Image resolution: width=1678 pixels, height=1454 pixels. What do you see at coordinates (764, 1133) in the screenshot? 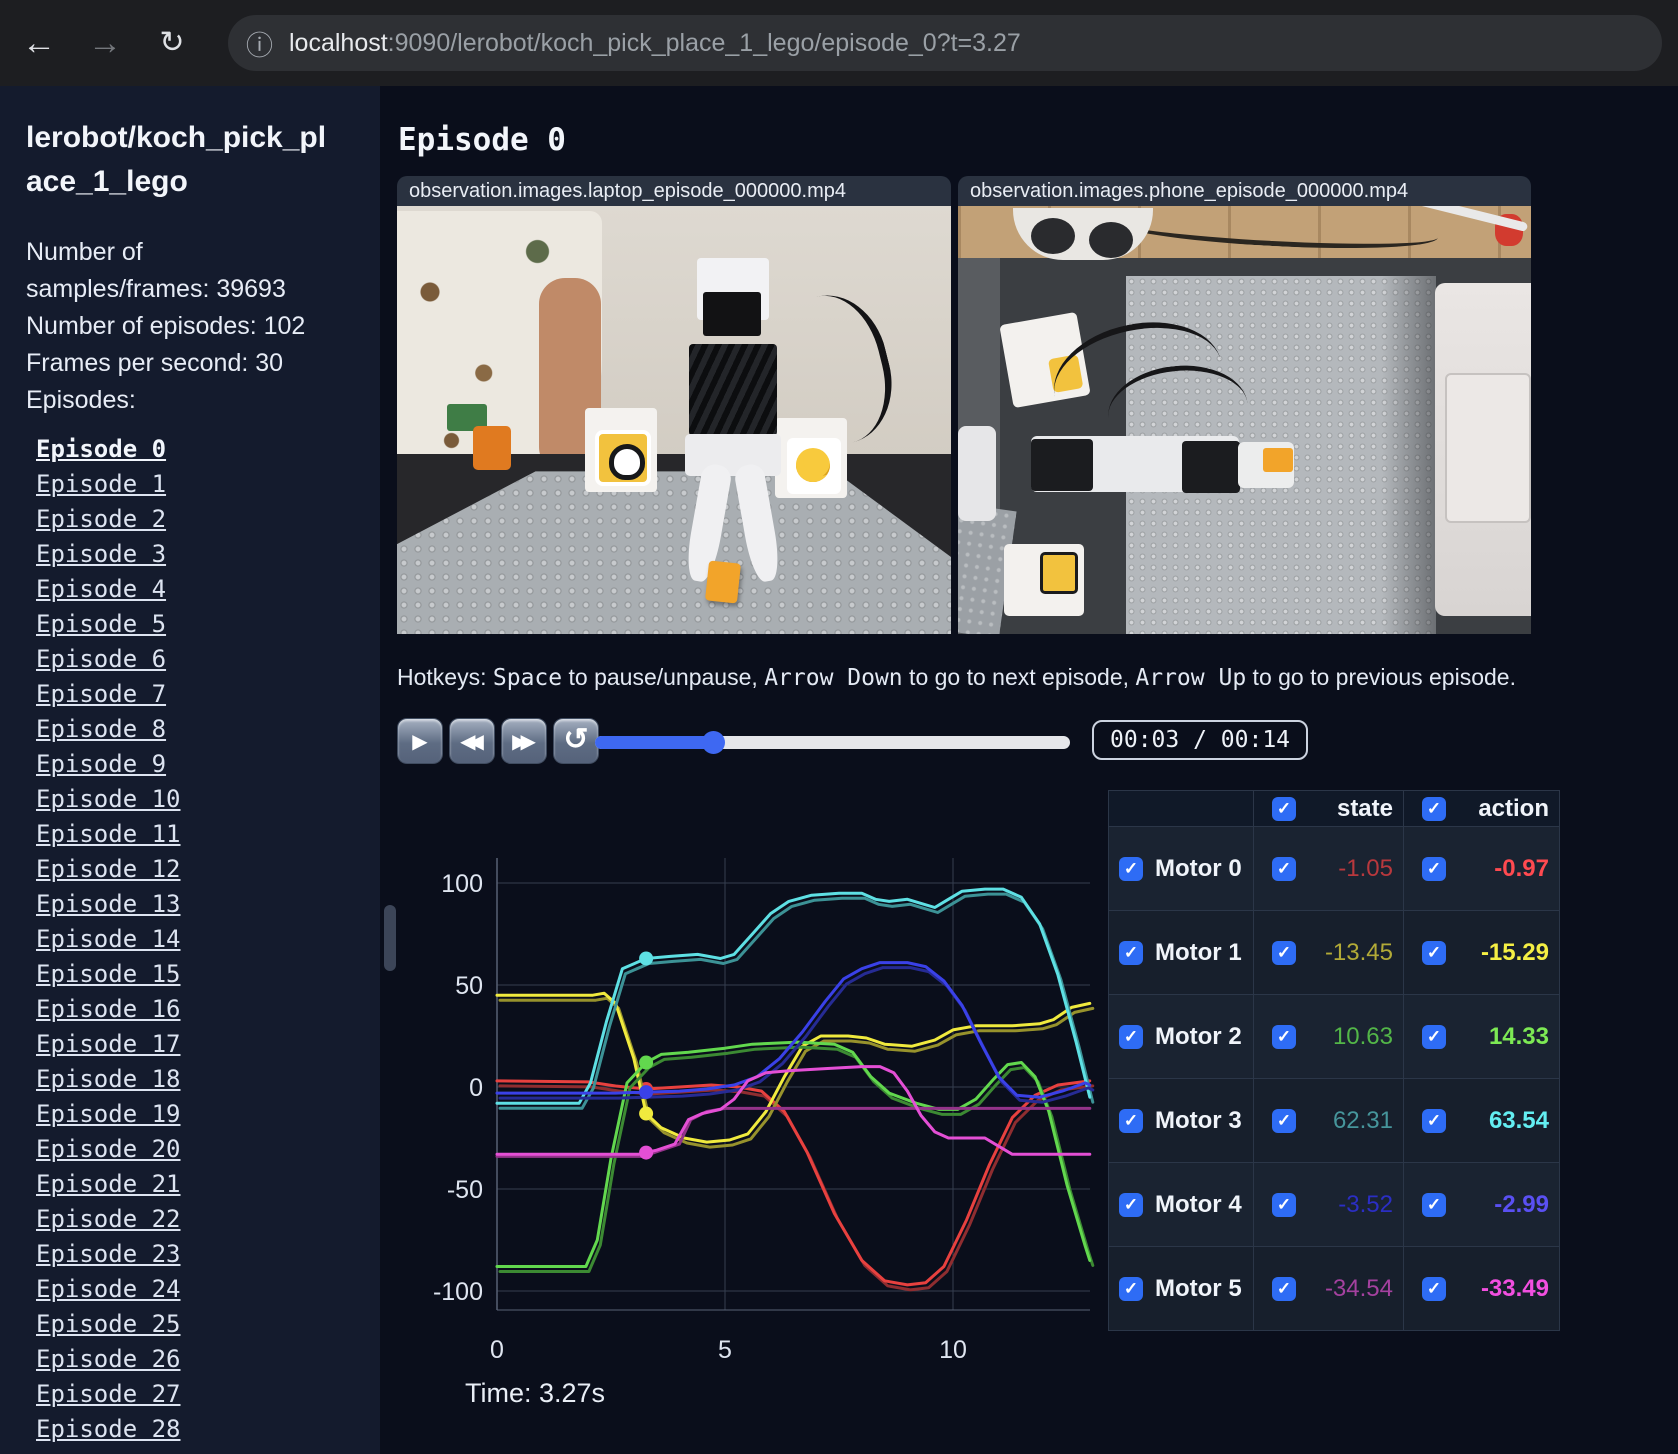
I see `chart-svg: 100 50 0 -50 -100 0 5 10 Time: 3.27s` at bounding box center [764, 1133].